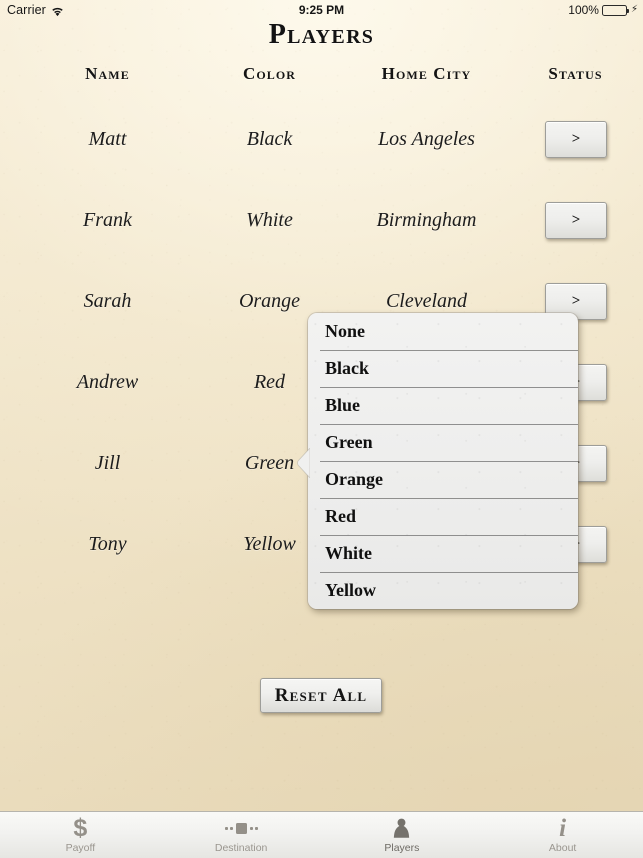  Describe the element at coordinates (615, 10) in the screenshot. I see `battery-icon` at that location.